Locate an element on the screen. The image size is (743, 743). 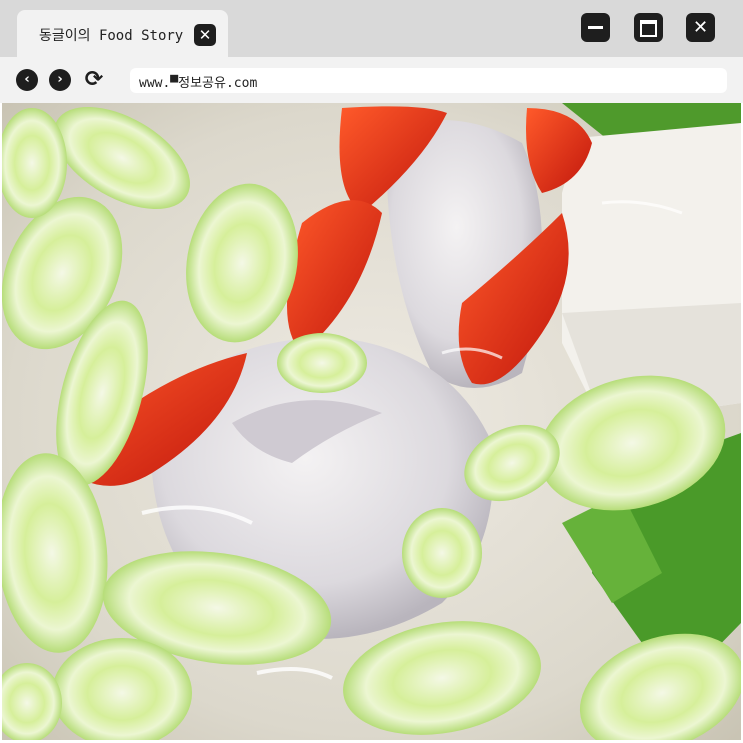
chevron-left-icon: ‹ is located at coordinates (27, 80).